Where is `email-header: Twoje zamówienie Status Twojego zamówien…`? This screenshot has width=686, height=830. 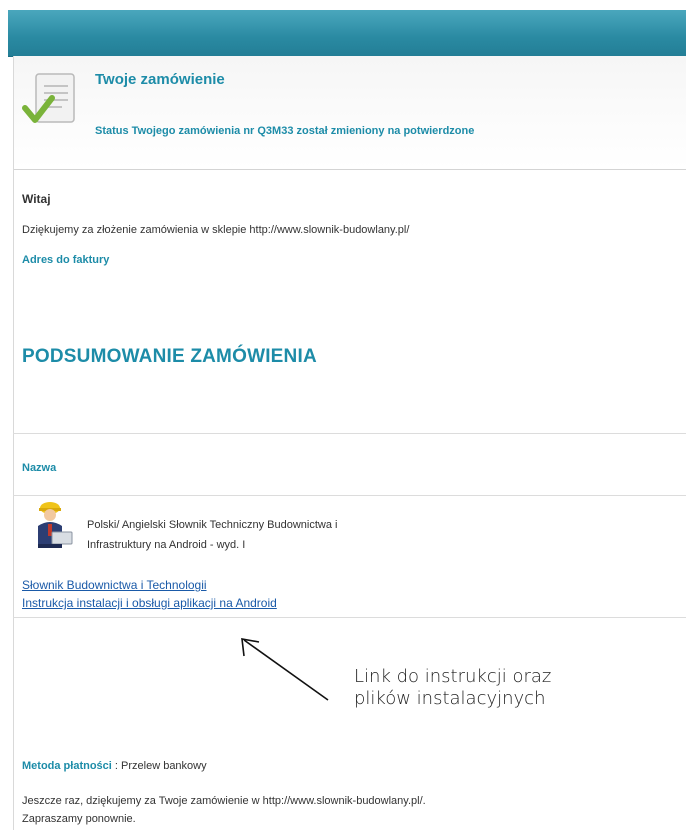 email-header: Twoje zamówienie Status Twojego zamówien… is located at coordinates (350, 113).